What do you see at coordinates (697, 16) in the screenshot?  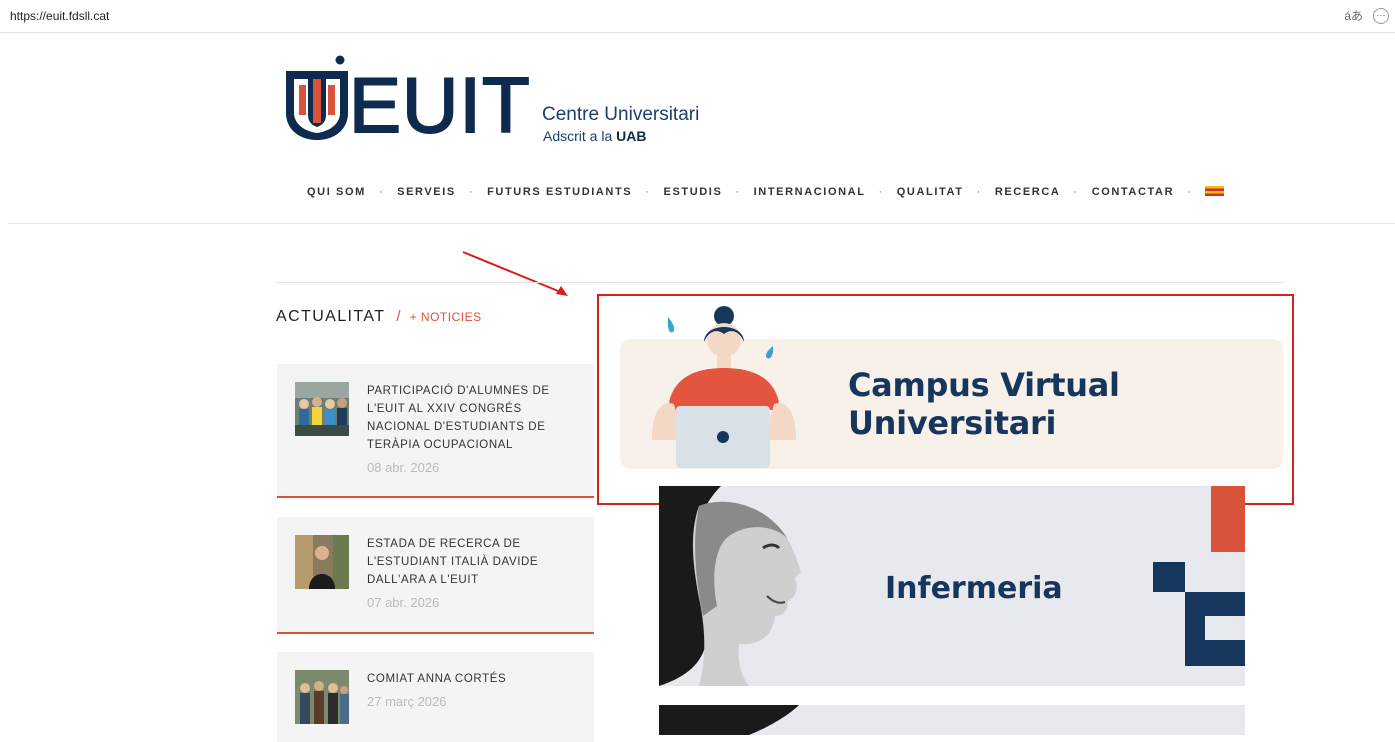 I see `browser-address-bar: https://euit.fdsll.cat áあ ⋯` at bounding box center [697, 16].